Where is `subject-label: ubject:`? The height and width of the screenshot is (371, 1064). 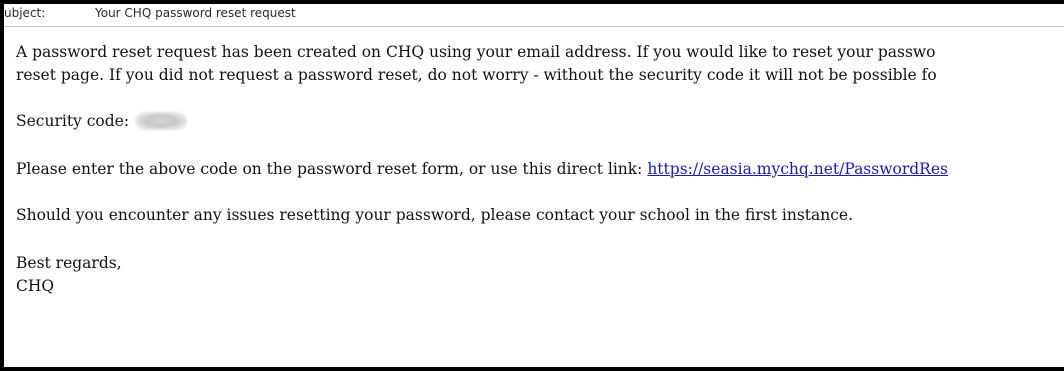 subject-label: ubject: is located at coordinates (25, 13).